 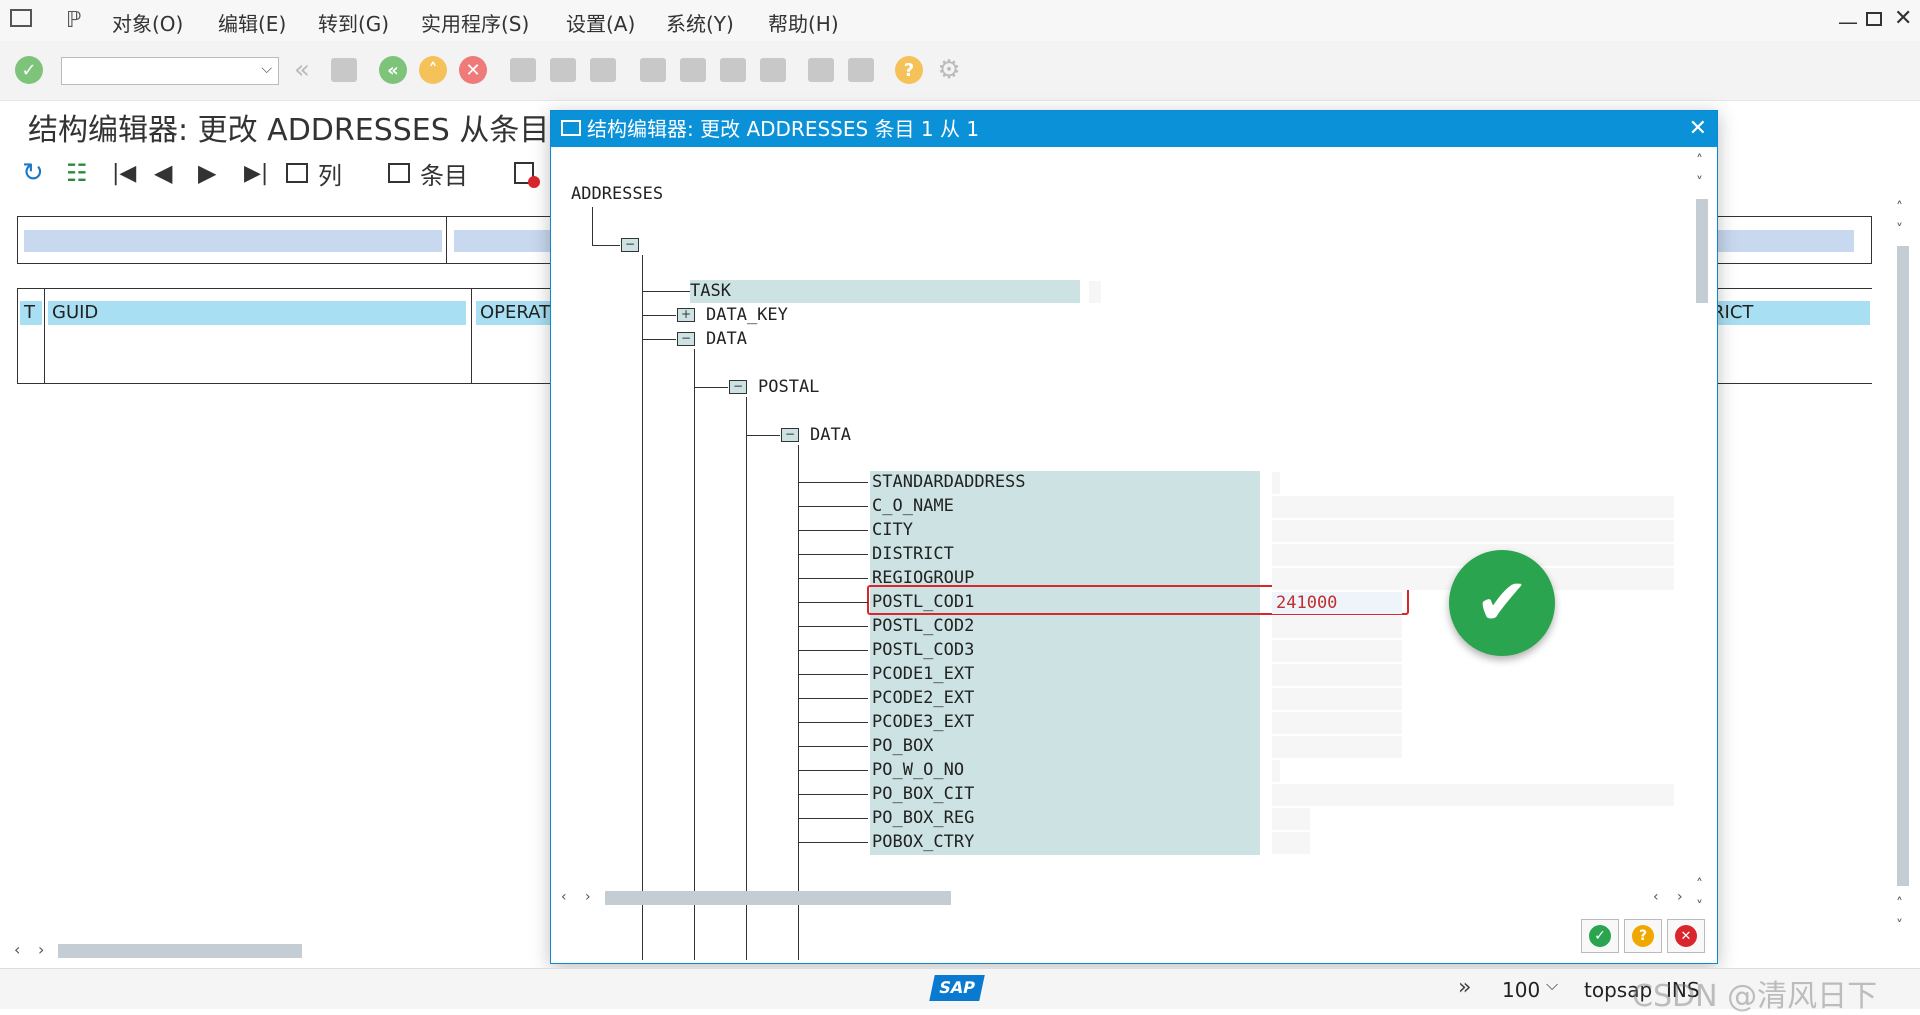 I want to click on node-task: TASK, so click(x=710, y=291).